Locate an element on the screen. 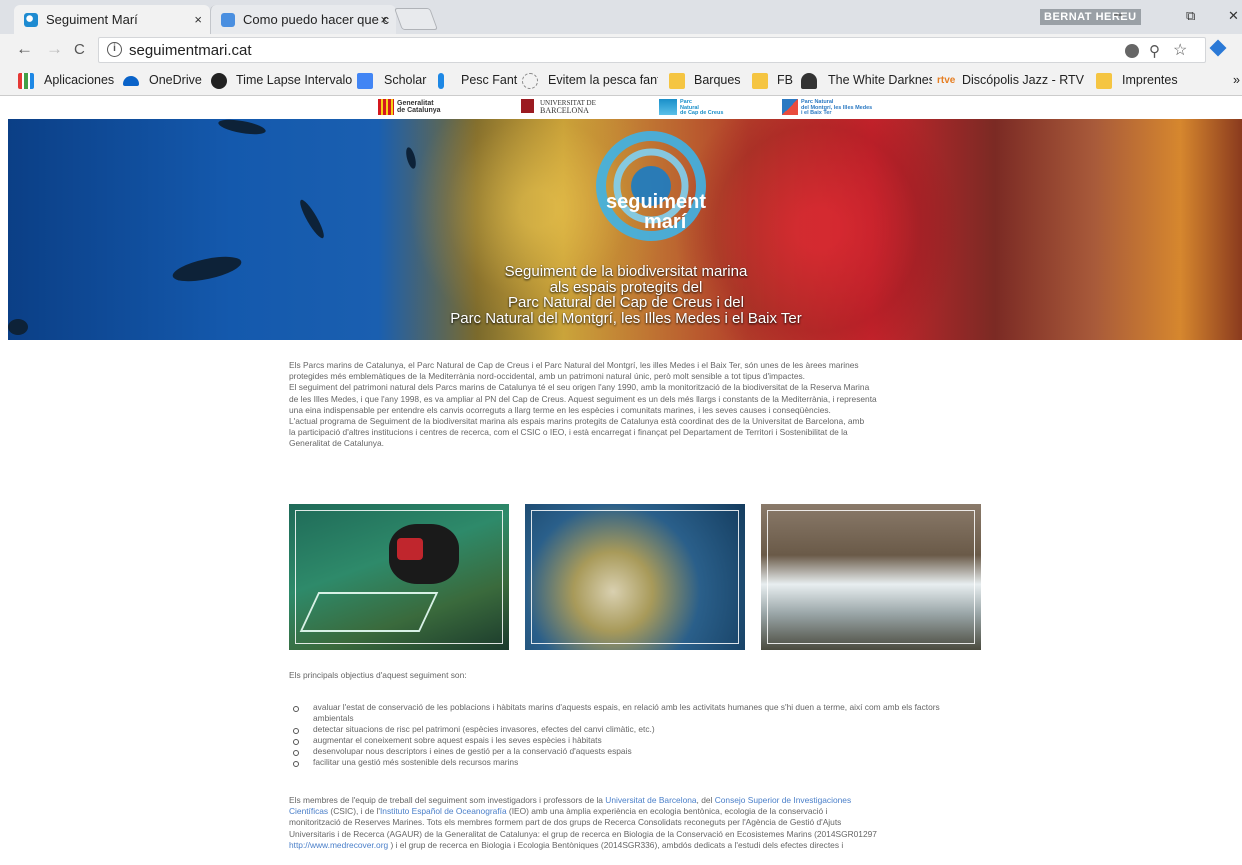 This screenshot has height=865, width=1242. onedrive-icon is located at coordinates (131, 81).